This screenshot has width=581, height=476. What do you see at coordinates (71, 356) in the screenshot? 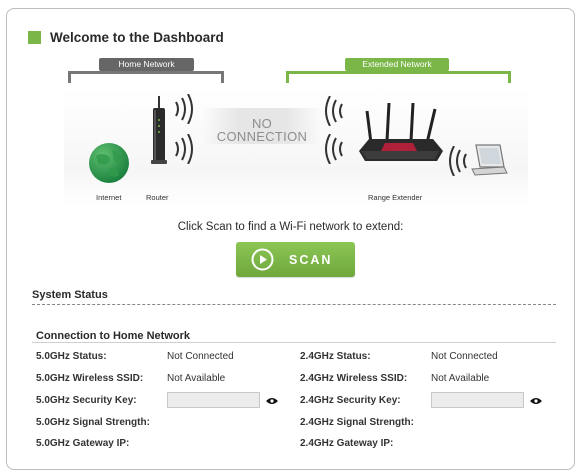
I see `g5-status-label: 5.0GHz Status:` at bounding box center [71, 356].